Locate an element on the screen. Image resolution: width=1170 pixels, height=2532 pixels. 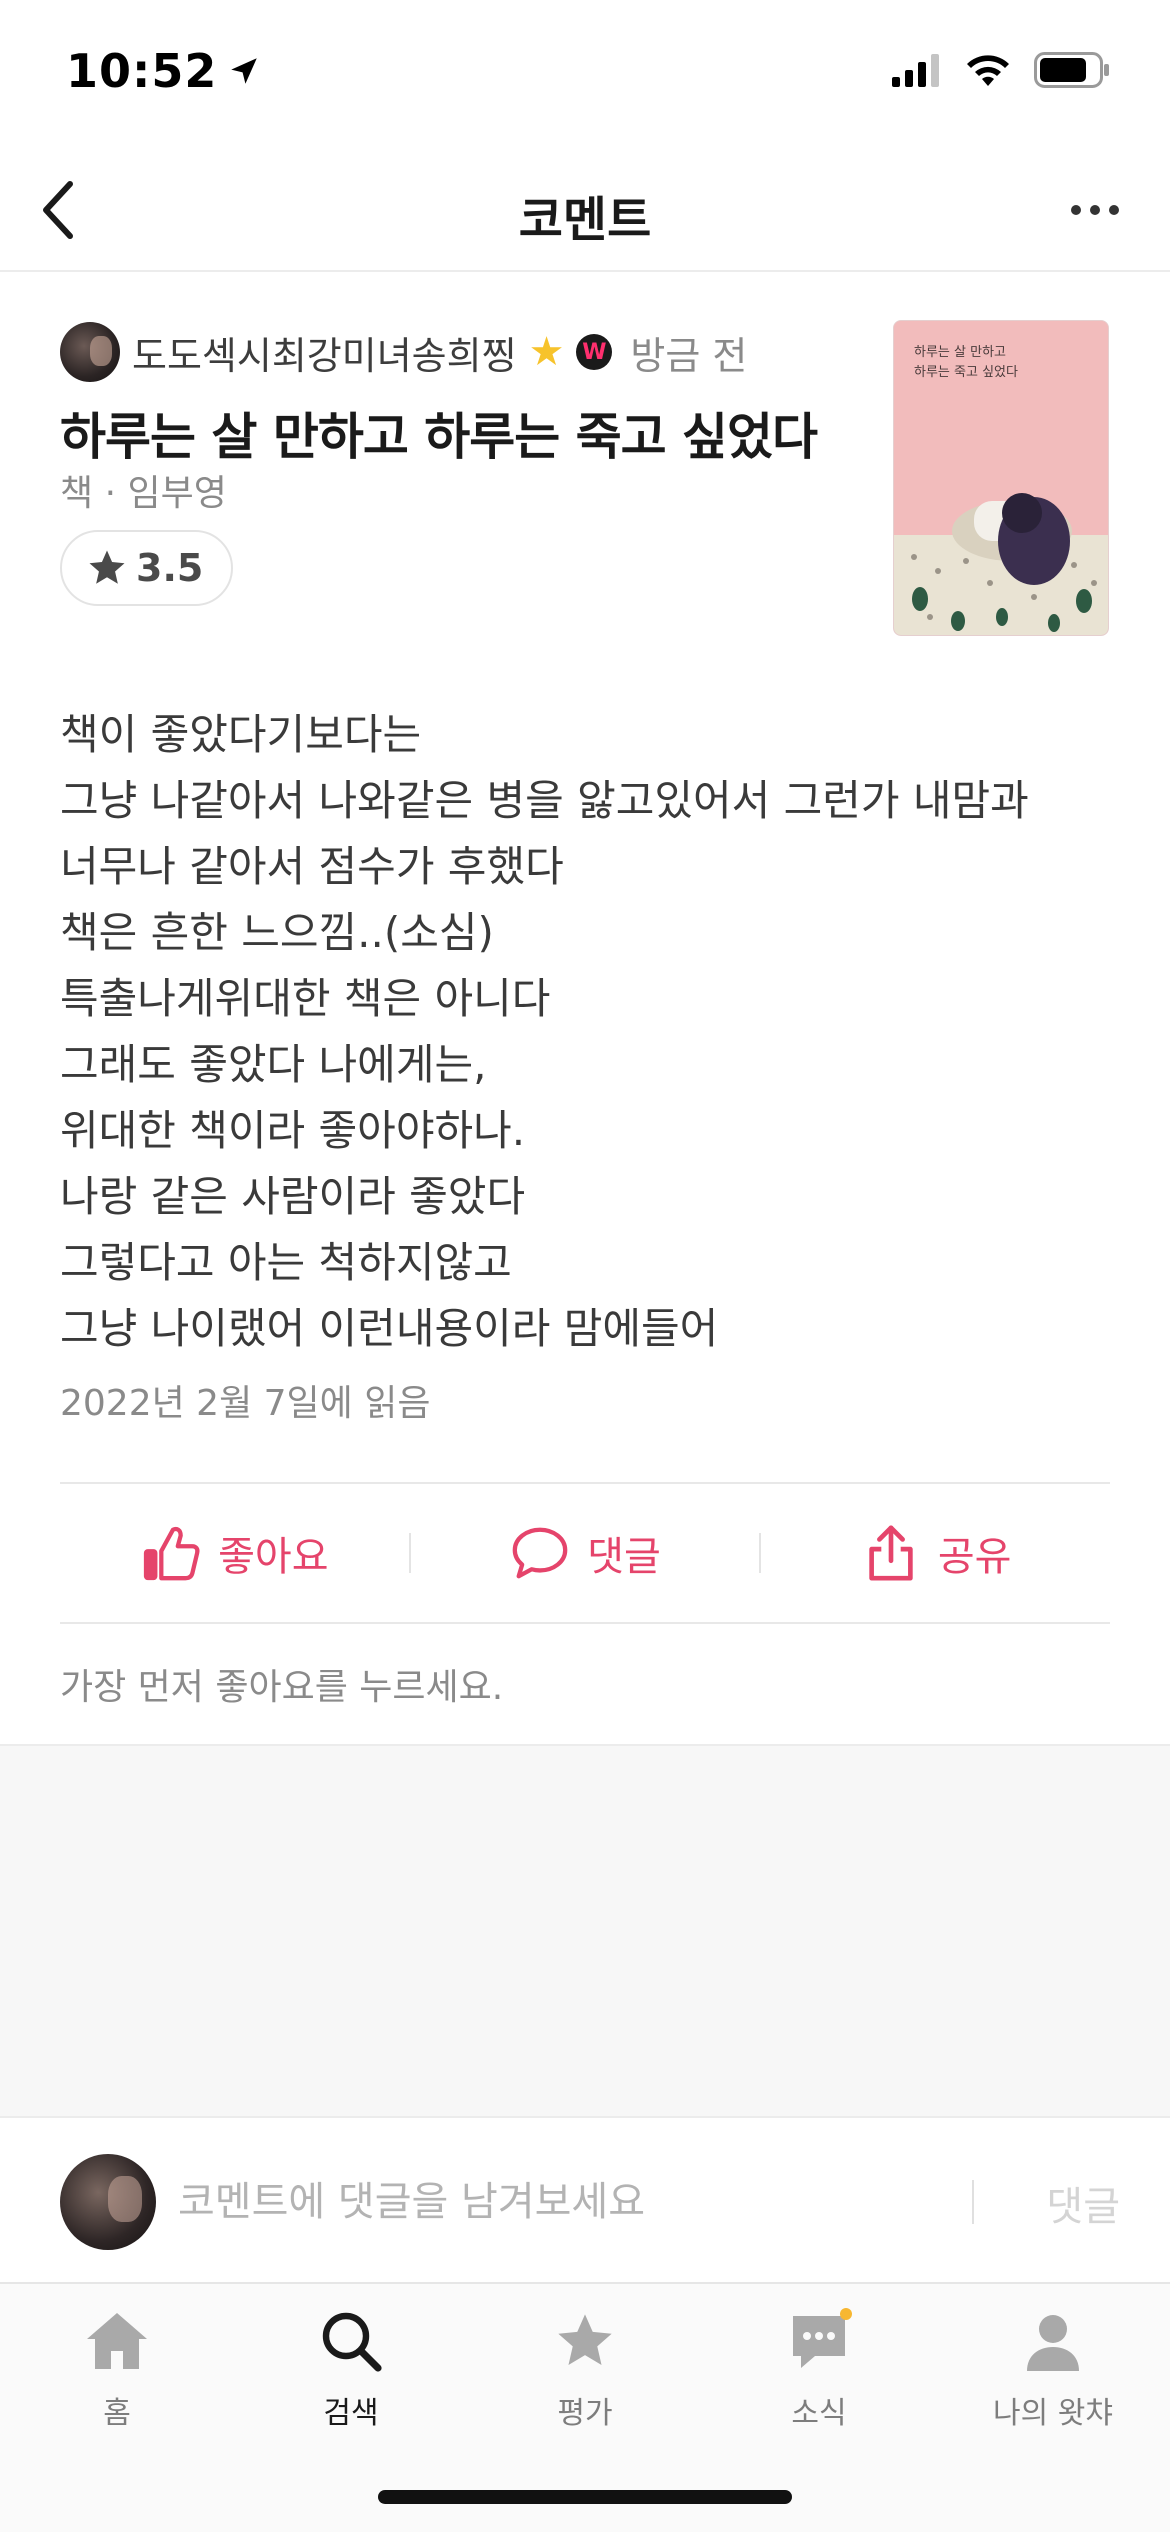
cover-title-line2: 하루는 죽고 싶었다 is located at coordinates (966, 372).